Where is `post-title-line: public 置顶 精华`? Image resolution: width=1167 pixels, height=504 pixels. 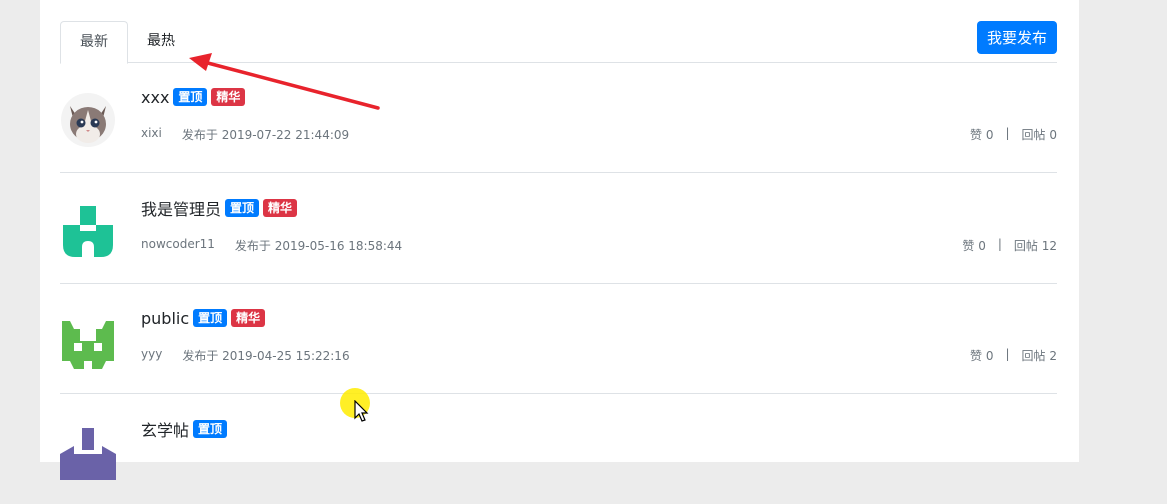 post-title-line: public 置顶 精华 is located at coordinates (205, 318).